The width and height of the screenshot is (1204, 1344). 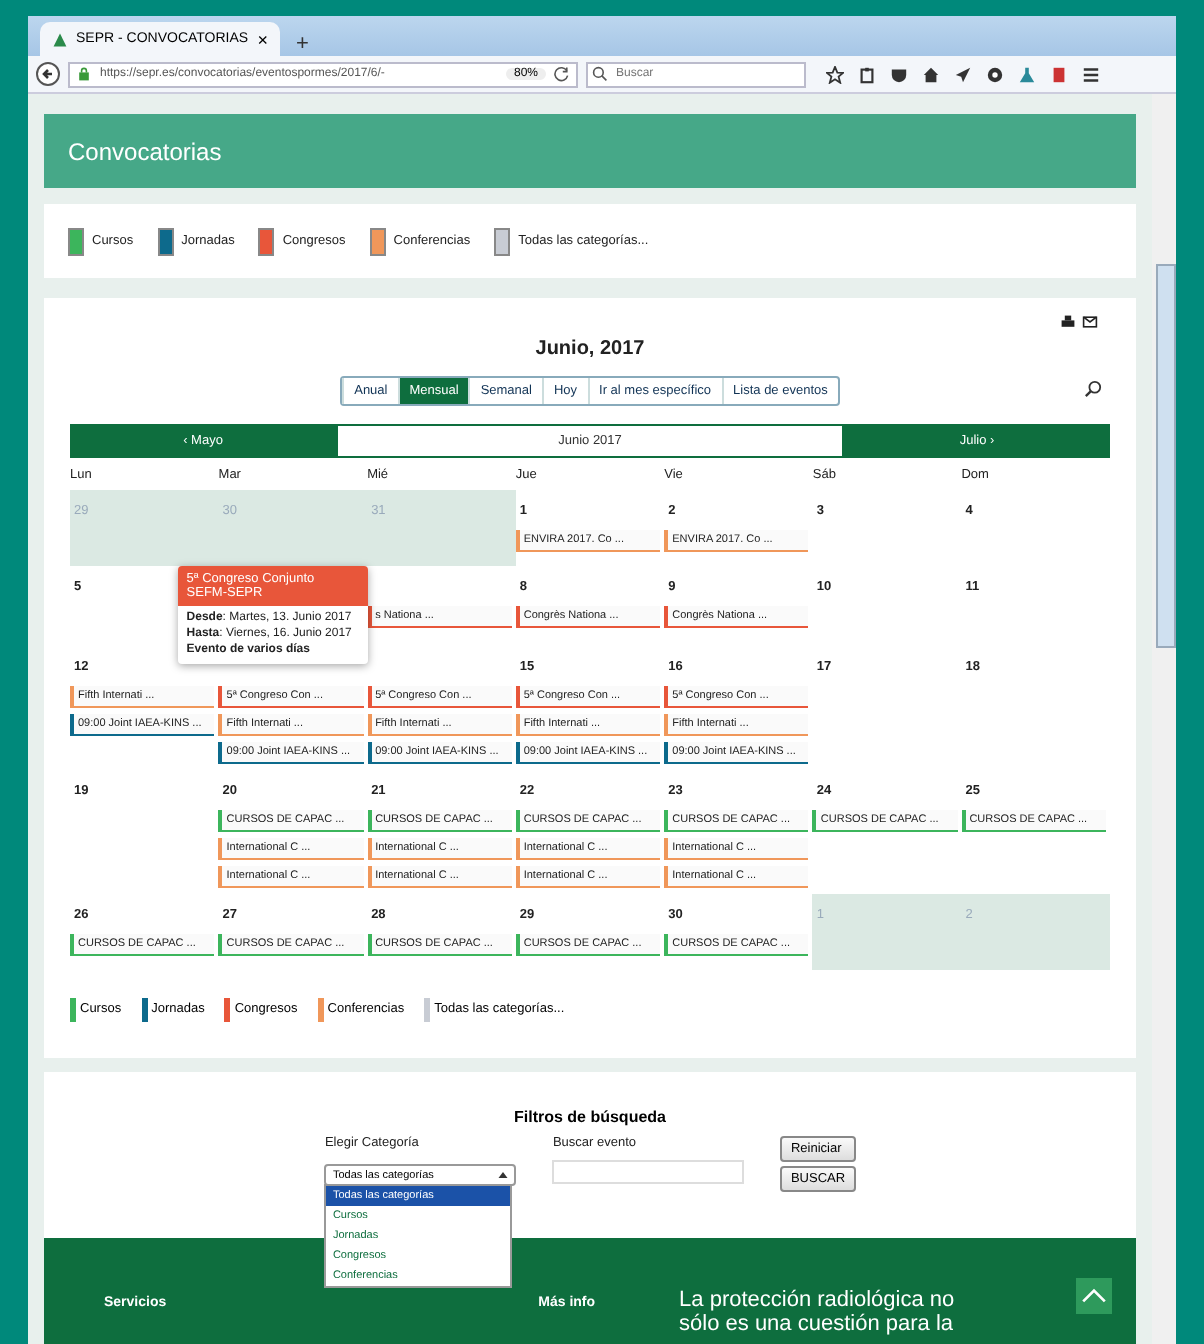 I want to click on new-tab-button: +, so click(x=302, y=44).